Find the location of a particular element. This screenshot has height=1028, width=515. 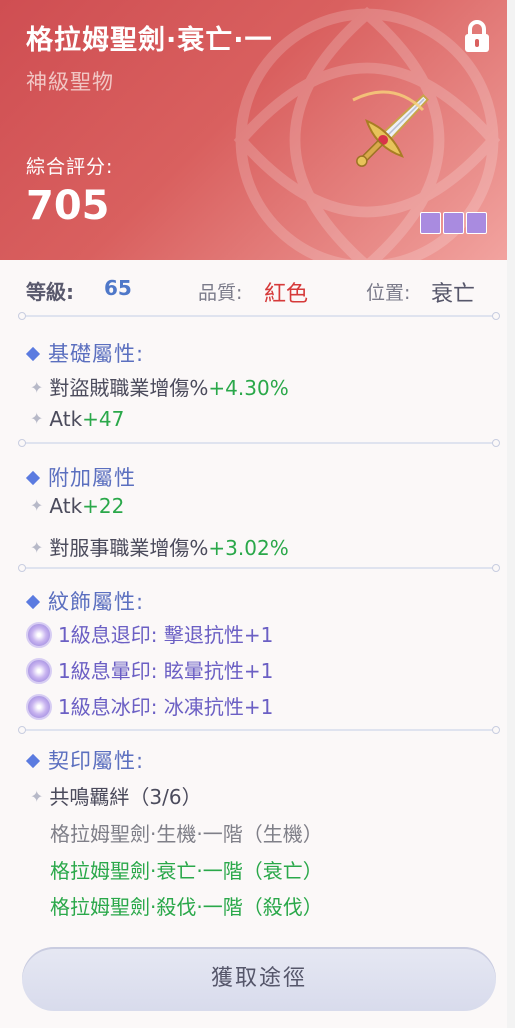

set-item-active: 格拉姆聖劍·殺伐·一階（殺伐） is located at coordinates (186, 907).